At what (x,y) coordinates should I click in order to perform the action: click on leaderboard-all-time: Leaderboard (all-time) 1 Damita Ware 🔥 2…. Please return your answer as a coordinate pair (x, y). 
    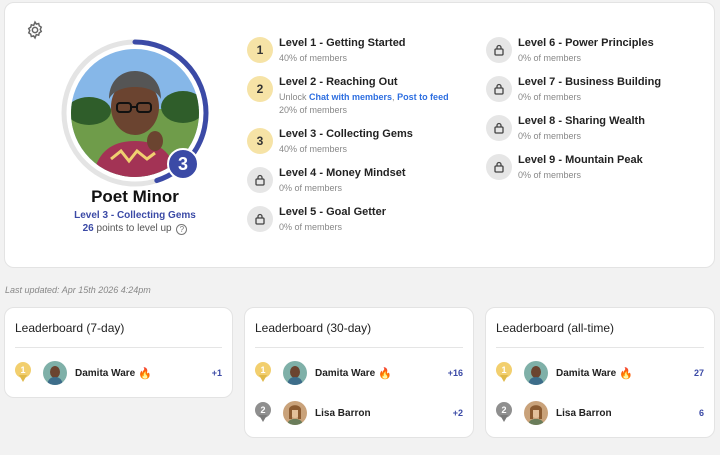
    Looking at the image, I should click on (600, 372).